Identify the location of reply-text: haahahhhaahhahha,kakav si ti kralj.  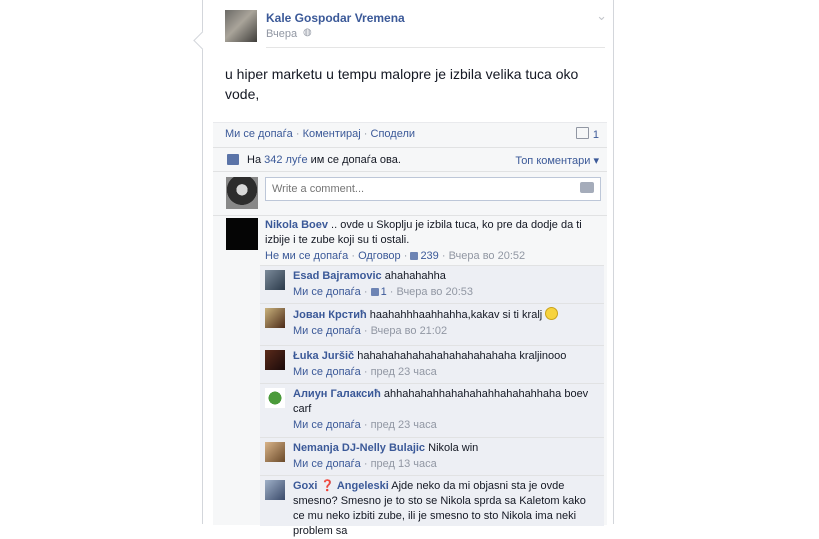
(456, 315).